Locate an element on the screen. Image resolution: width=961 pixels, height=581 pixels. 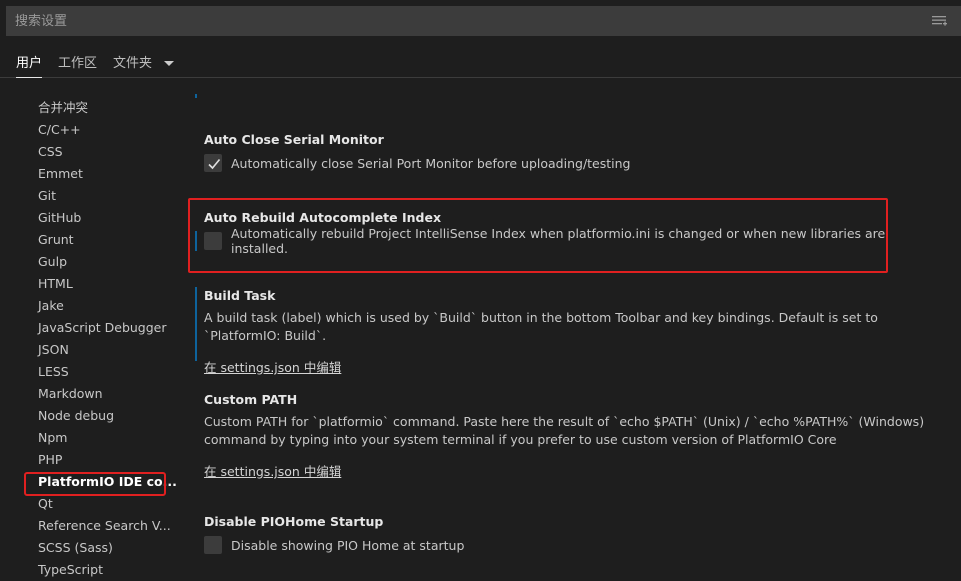
setting-annotation-highlight is located at coordinates (538, 235).